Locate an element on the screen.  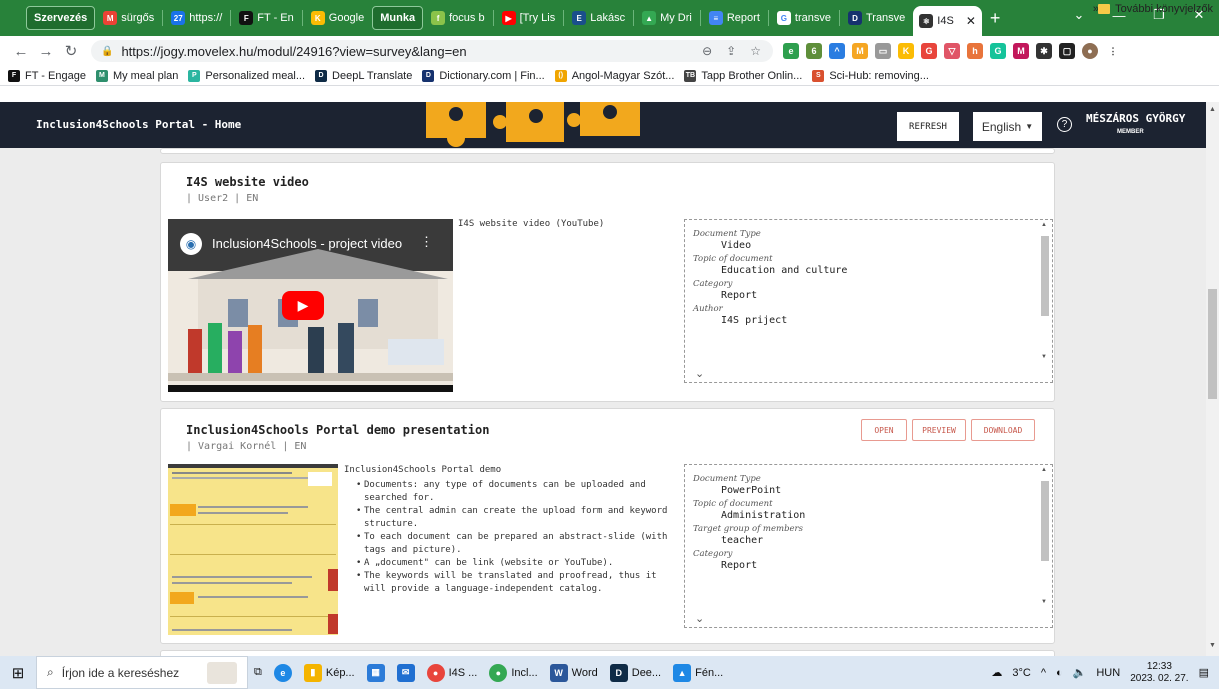
grammarly-extension-icon: G is located at coordinates (929, 51).